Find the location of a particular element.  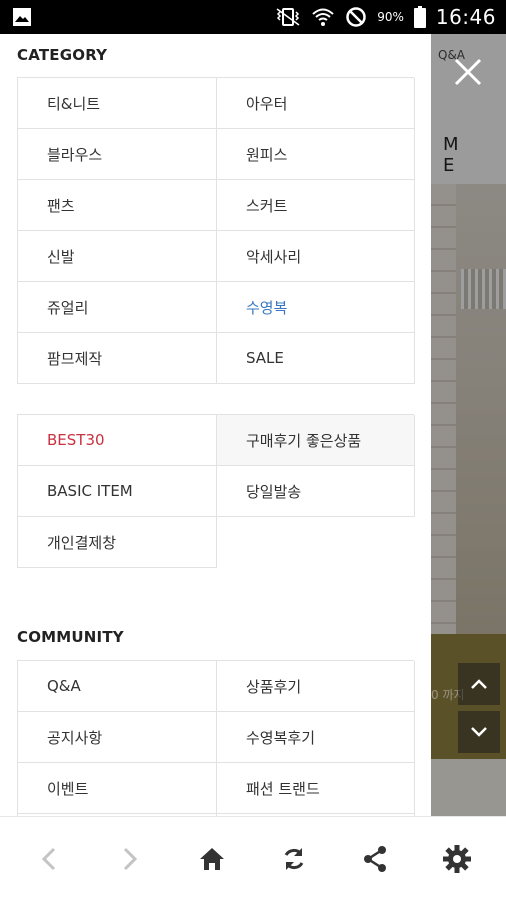

category-item-shoes: 신발 is located at coordinates (117, 256).